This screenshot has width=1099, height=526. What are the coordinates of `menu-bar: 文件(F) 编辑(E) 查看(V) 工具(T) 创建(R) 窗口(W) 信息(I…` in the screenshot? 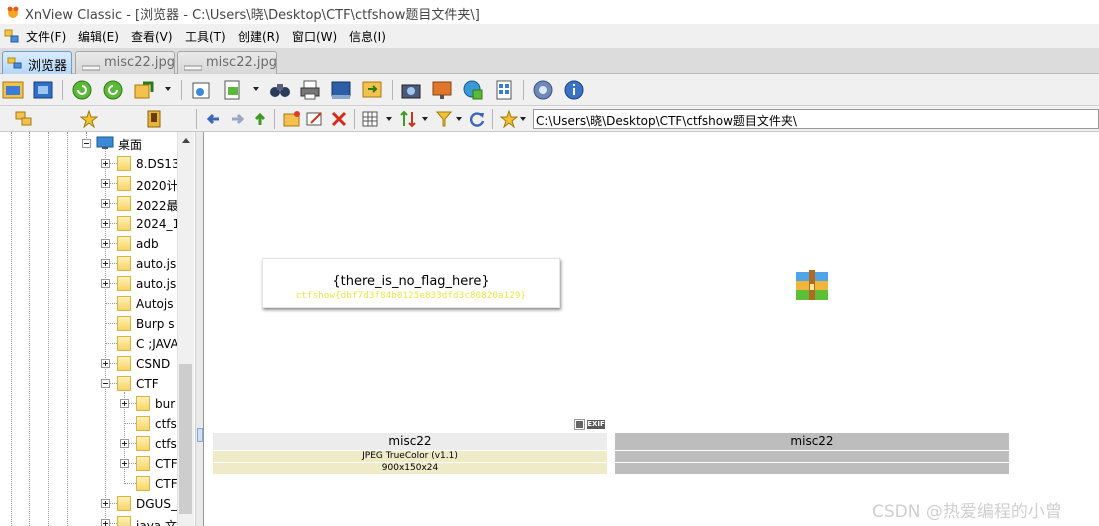 It's located at (549, 36).